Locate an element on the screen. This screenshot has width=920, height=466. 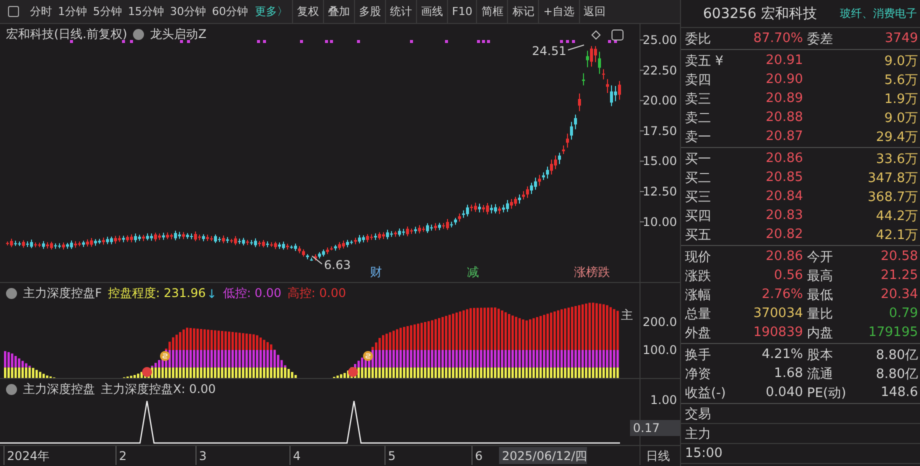
period-tab: 分时 is located at coordinates (41, 12).